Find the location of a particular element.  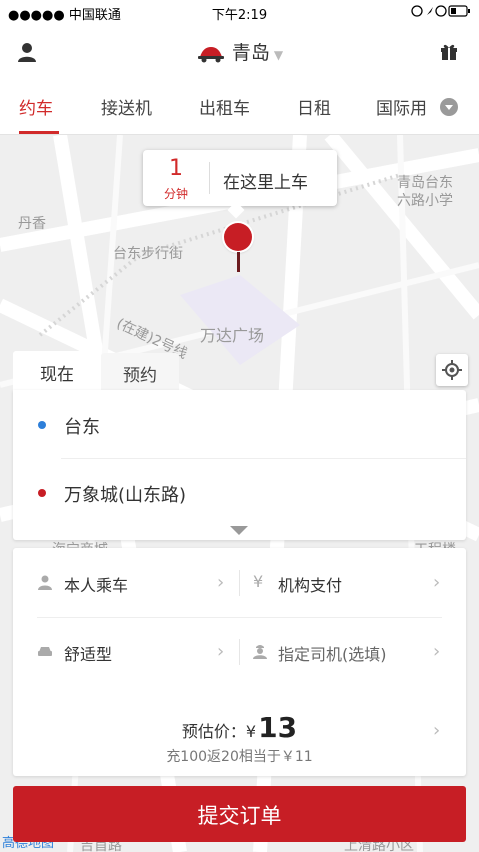

tab-taxi: 出租车 is located at coordinates (224, 106).